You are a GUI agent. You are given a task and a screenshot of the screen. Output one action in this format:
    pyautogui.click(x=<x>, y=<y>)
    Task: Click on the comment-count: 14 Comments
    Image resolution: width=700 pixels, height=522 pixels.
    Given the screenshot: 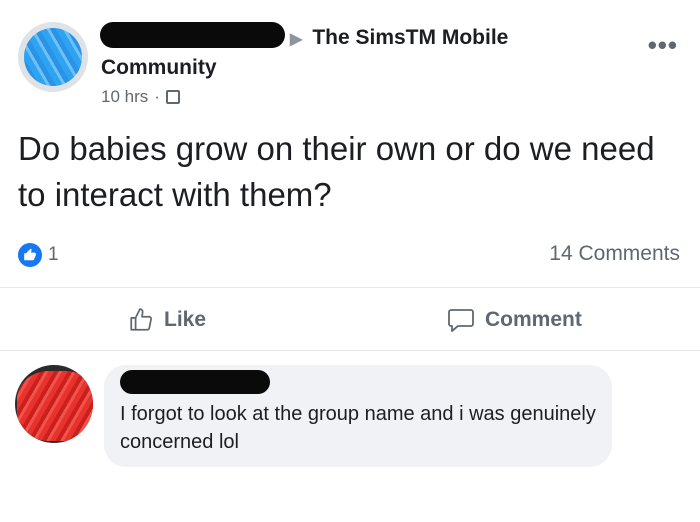 What is the action you would take?
    pyautogui.click(x=614, y=254)
    